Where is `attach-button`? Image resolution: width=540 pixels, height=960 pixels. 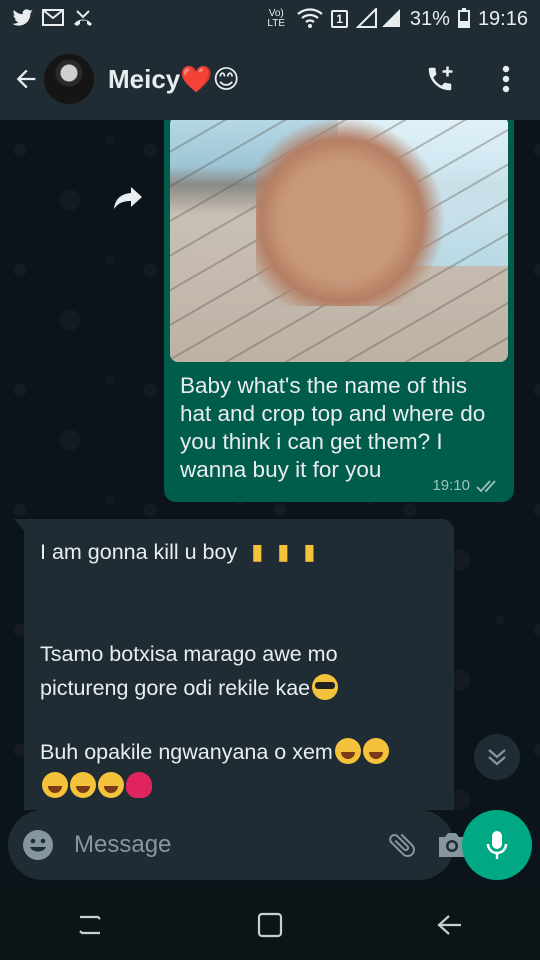 attach-button is located at coordinates (402, 845).